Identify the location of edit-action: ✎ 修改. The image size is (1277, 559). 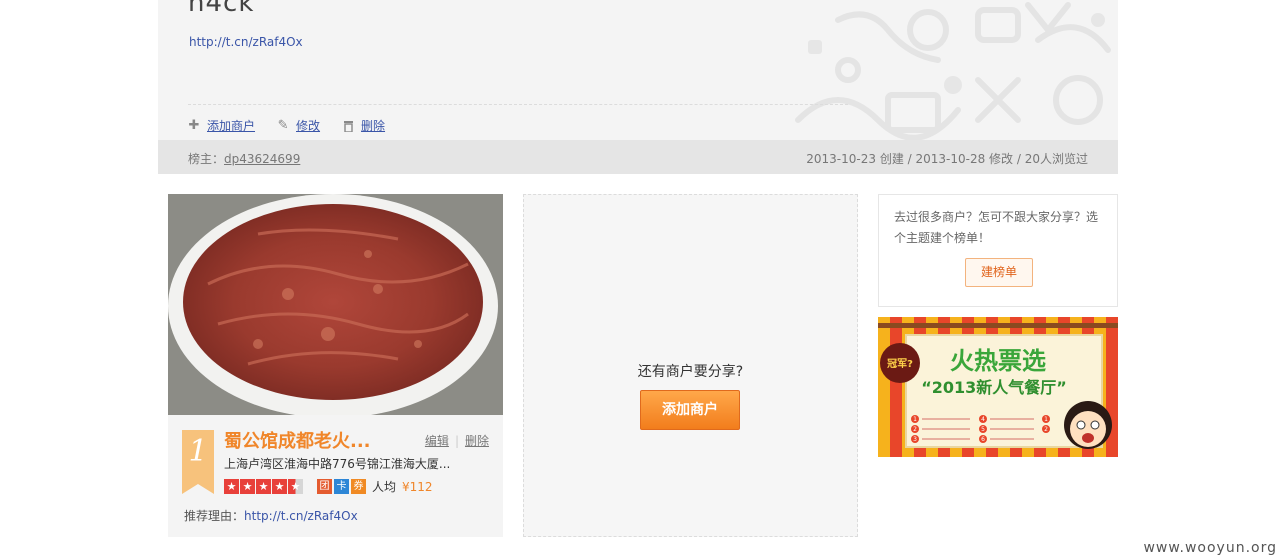
(298, 125).